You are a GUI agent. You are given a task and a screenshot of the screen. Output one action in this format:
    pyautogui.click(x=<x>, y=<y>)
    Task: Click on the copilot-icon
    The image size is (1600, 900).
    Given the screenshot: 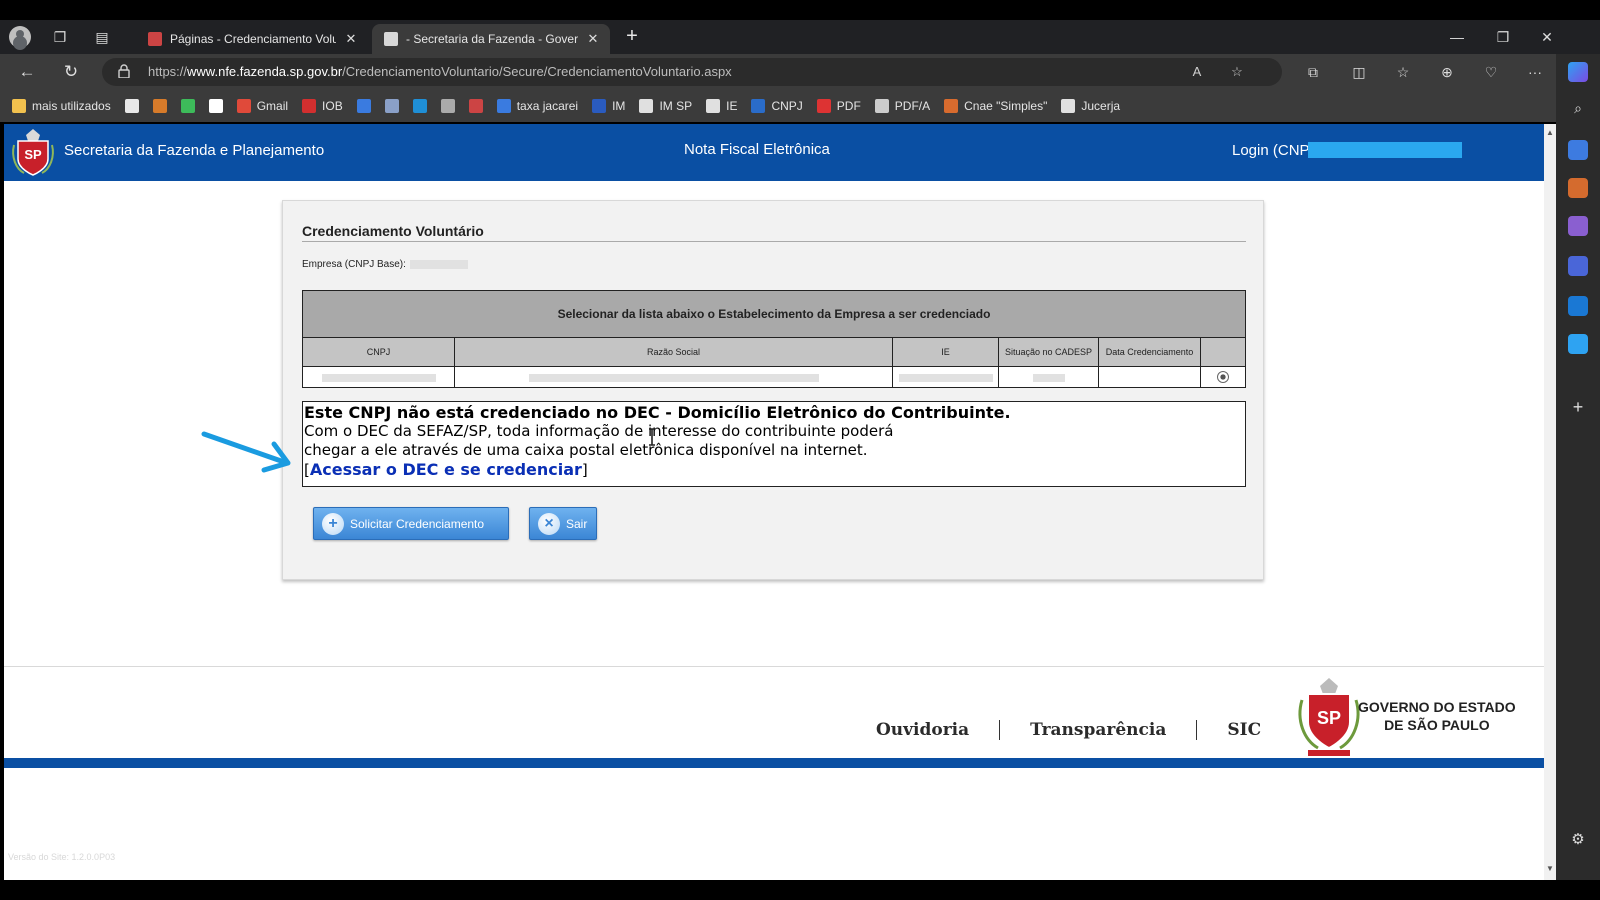 What is the action you would take?
    pyautogui.click(x=1578, y=72)
    